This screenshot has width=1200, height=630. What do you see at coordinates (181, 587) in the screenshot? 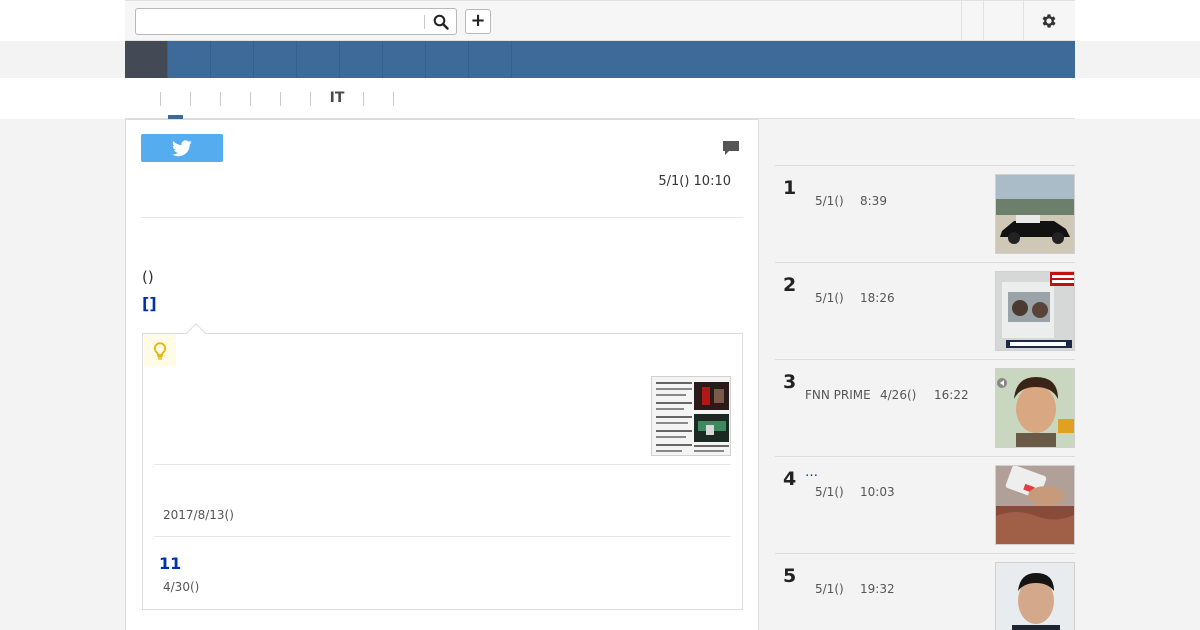
I see `related-date: 4/30()` at bounding box center [181, 587].